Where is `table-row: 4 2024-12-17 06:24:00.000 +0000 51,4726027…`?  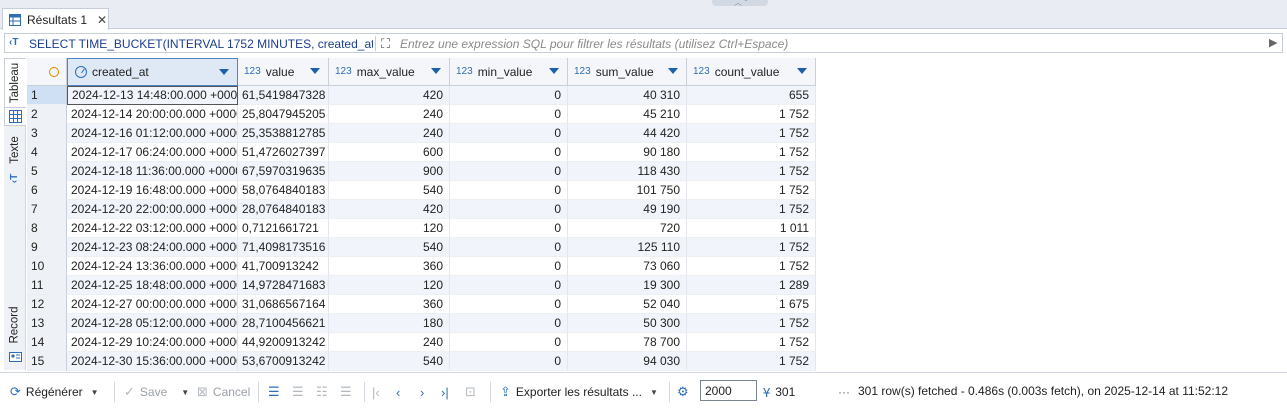 table-row: 4 2024-12-17 06:24:00.000 +0000 51,4726027… is located at coordinates (421, 152).